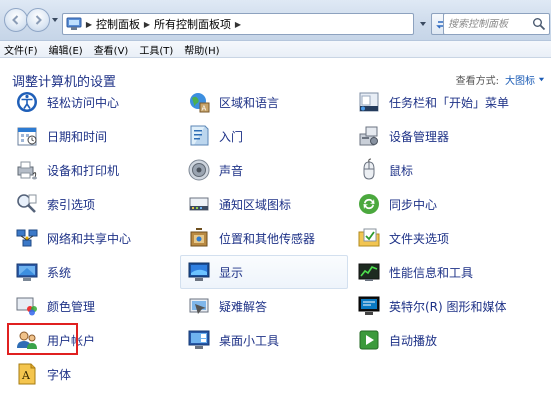 The width and height of the screenshot is (551, 404). I want to click on control-panel-item-label: 系统, so click(59, 272).